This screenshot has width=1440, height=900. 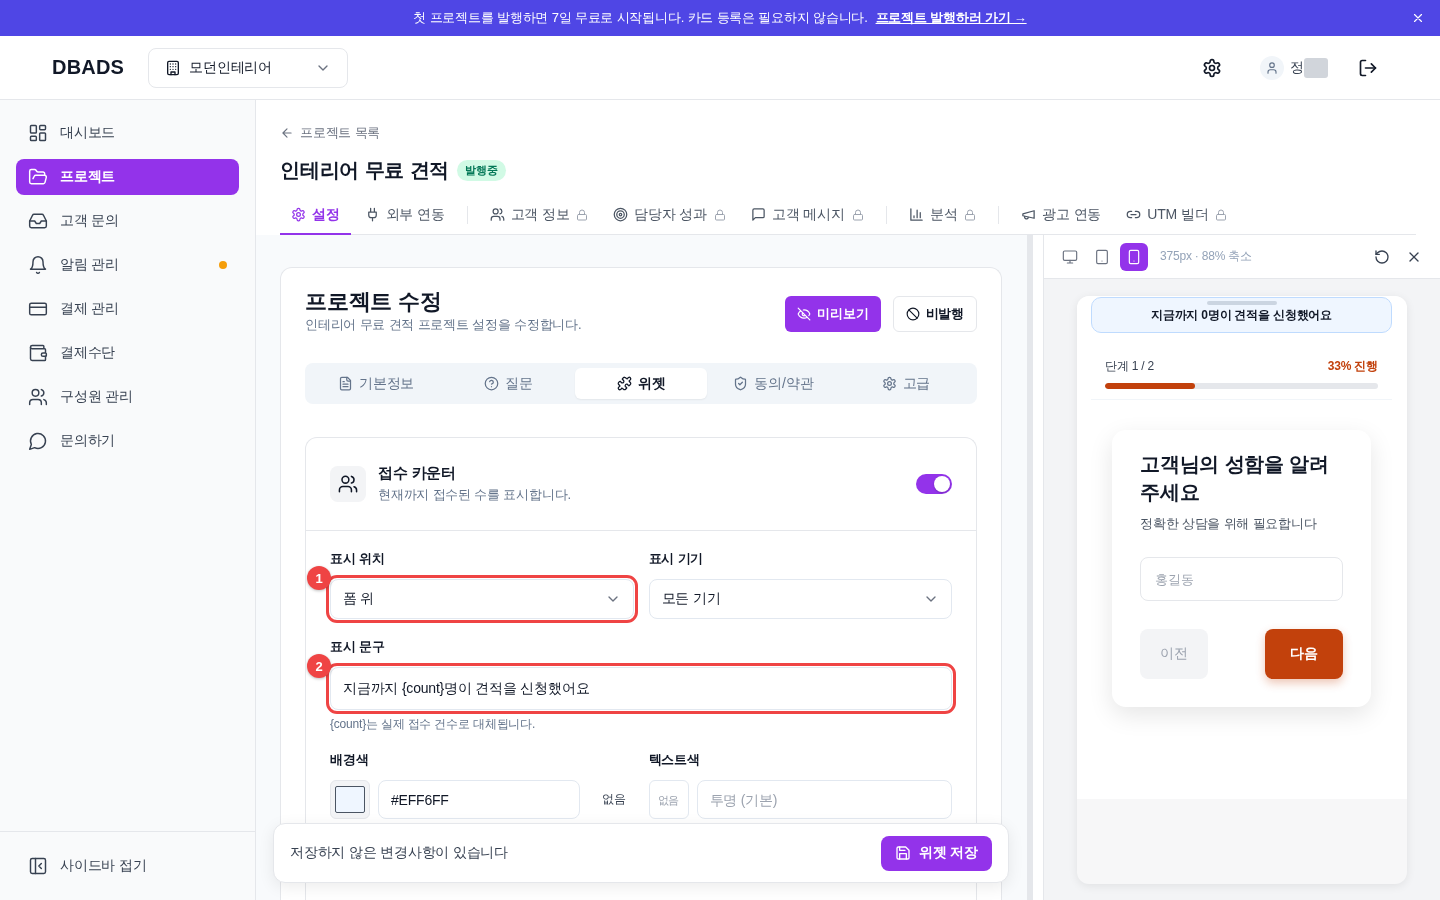 What do you see at coordinates (640, 18) in the screenshot?
I see `banner-message: 첫 프로젝트를 발행하면 7일 무료로 시작됩니다. 카드 등록은 필요하지 않습니다.` at bounding box center [640, 18].